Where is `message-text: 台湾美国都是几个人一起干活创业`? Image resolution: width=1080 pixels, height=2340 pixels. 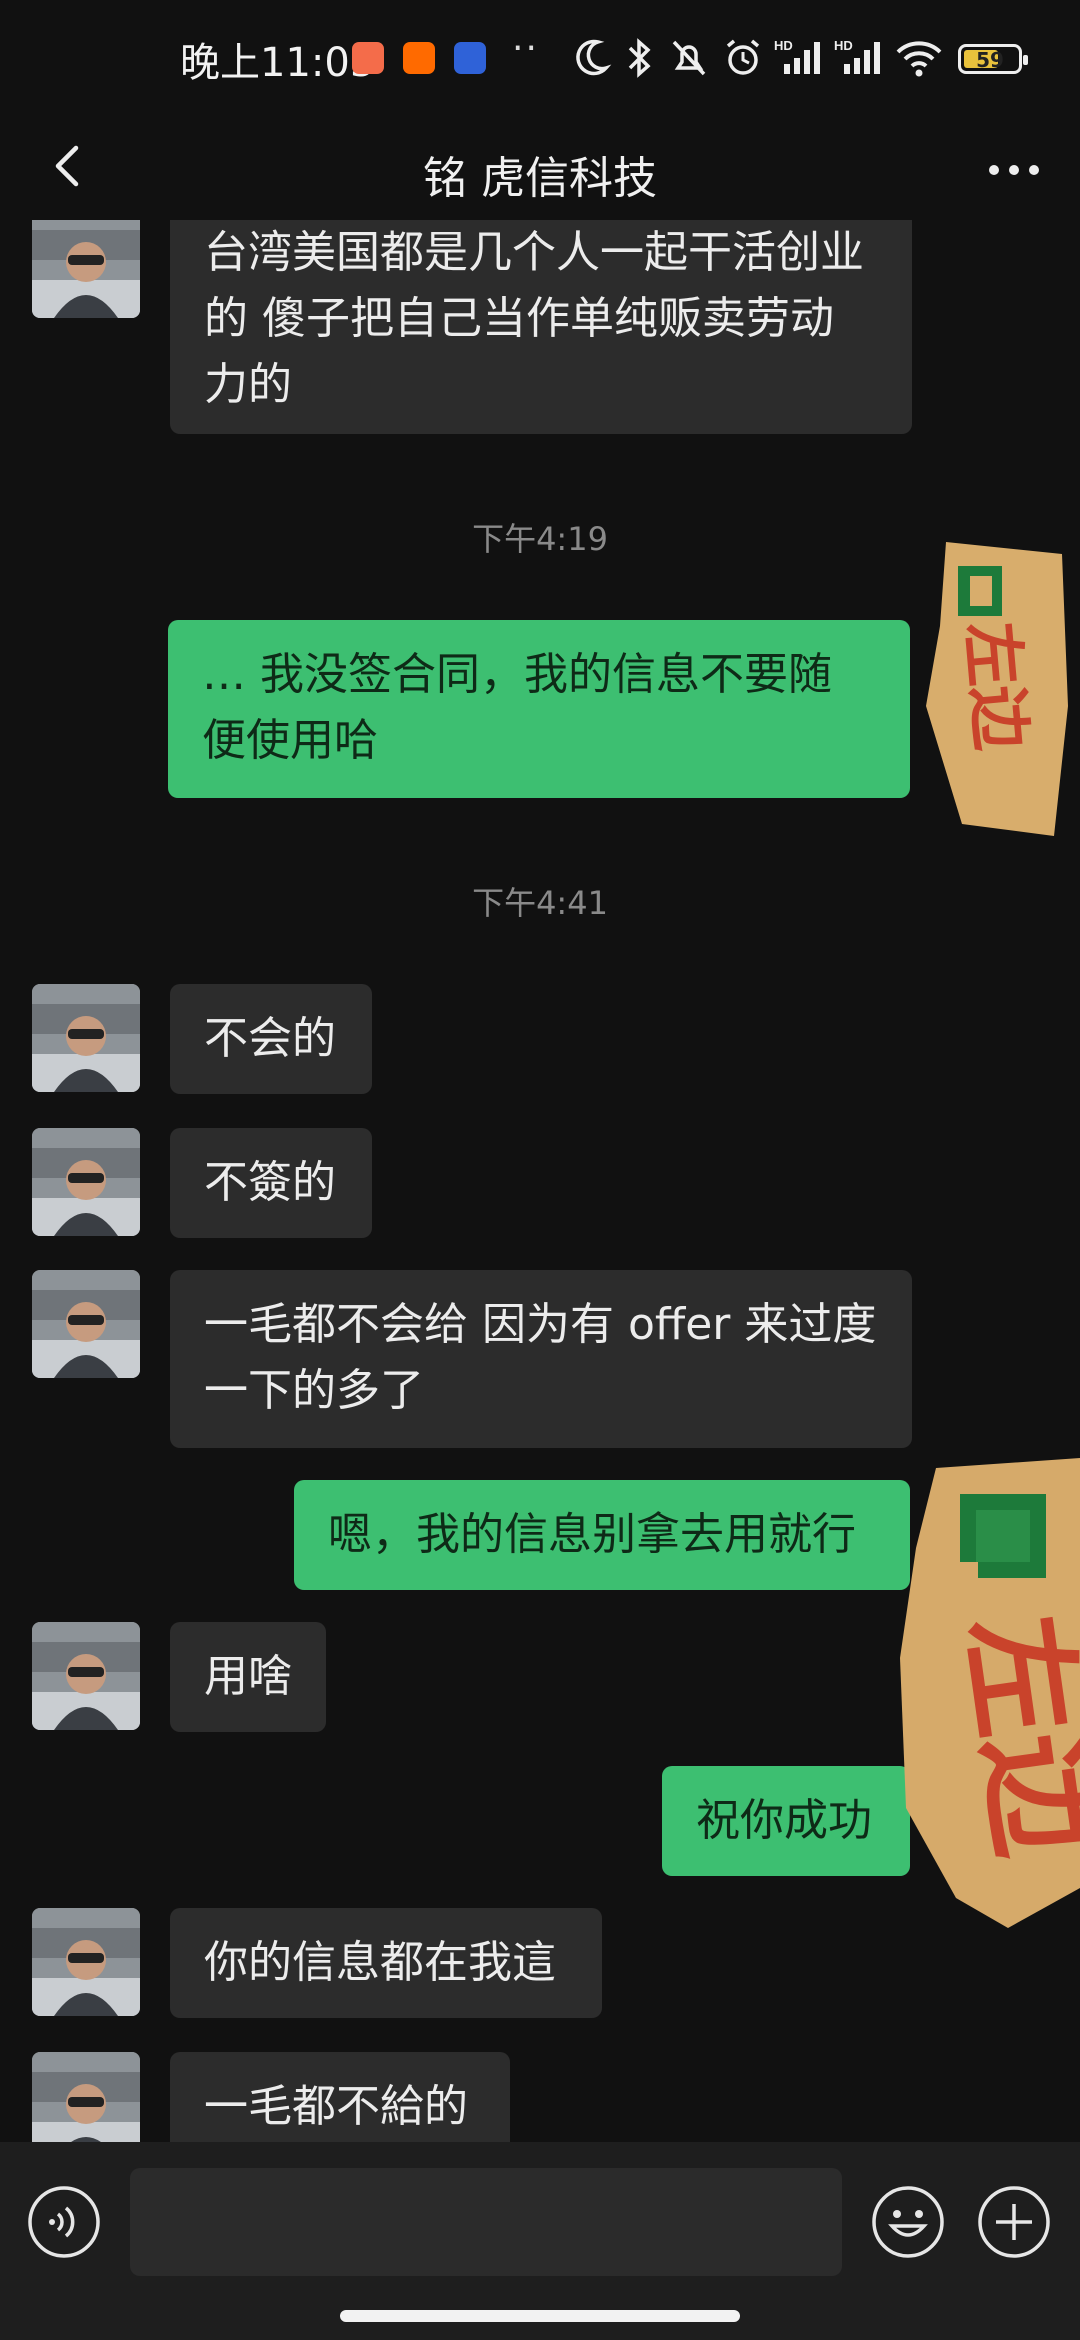
message-text: 台湾美国都是几个人一起干活创业 is located at coordinates (534, 252).